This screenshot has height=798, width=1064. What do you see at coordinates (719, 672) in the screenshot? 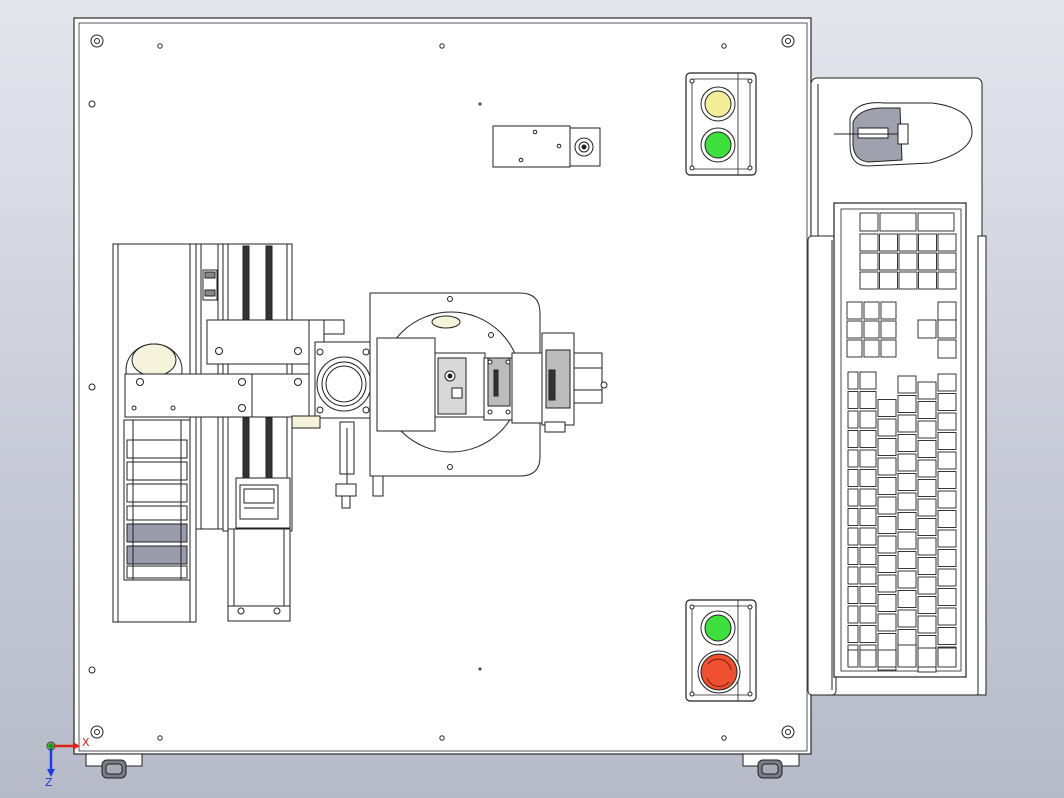
I see `emergency-stop-button` at bounding box center [719, 672].